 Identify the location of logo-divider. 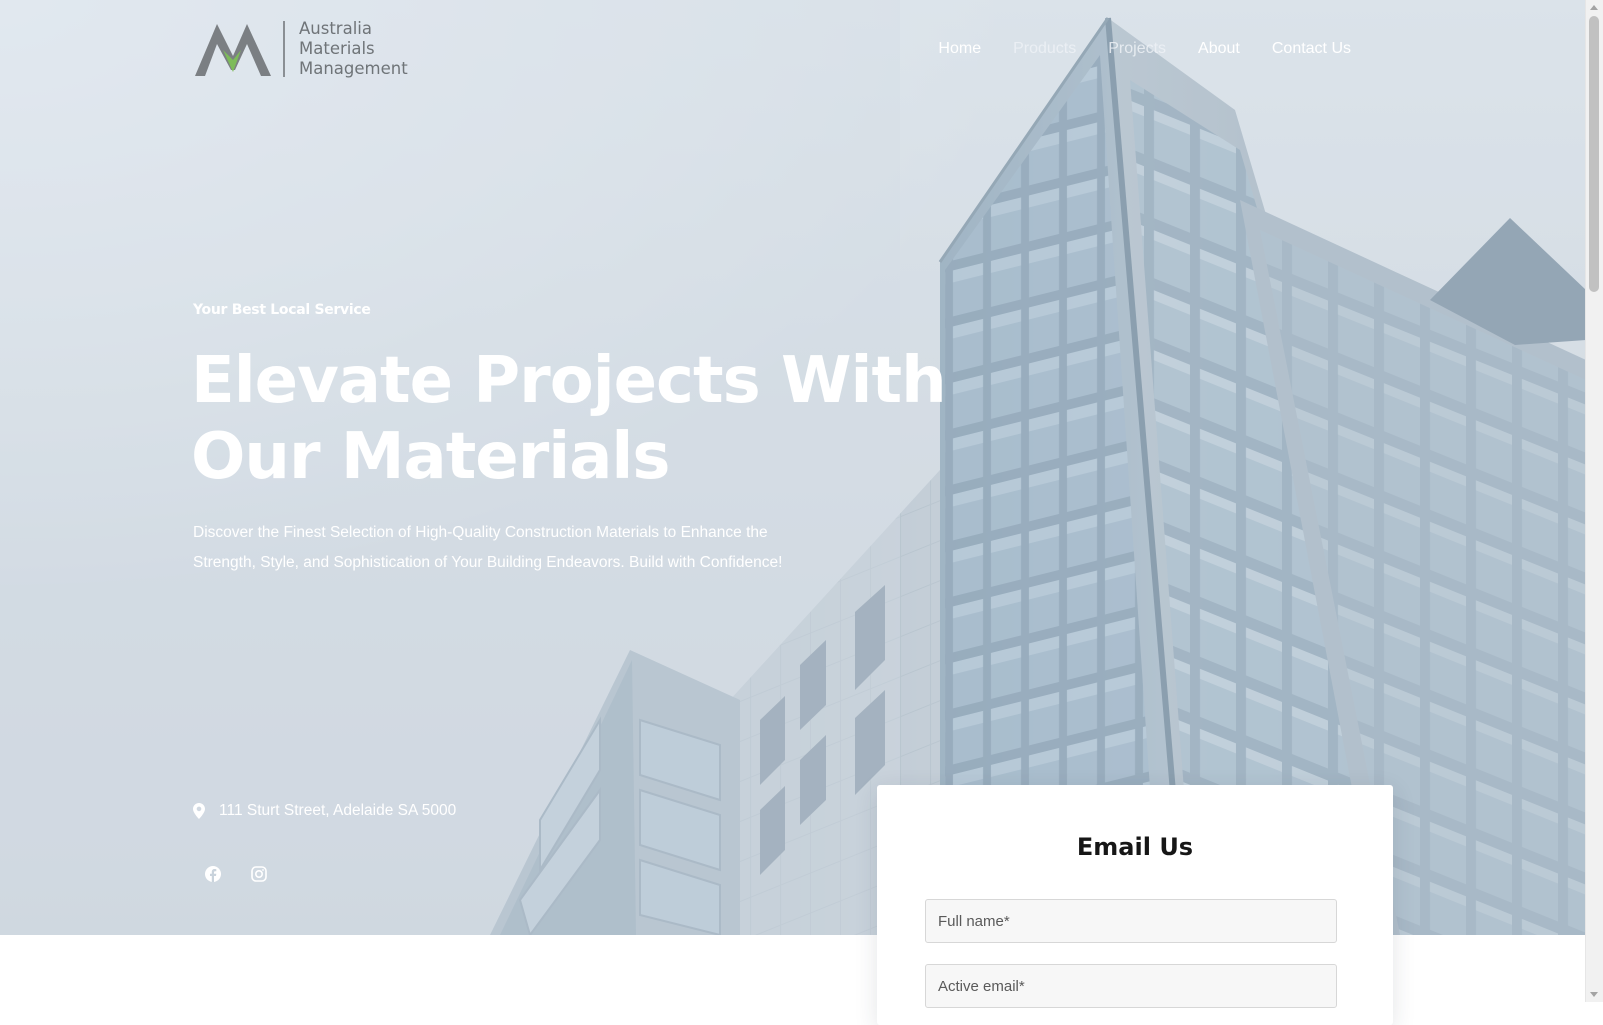
(284, 49).